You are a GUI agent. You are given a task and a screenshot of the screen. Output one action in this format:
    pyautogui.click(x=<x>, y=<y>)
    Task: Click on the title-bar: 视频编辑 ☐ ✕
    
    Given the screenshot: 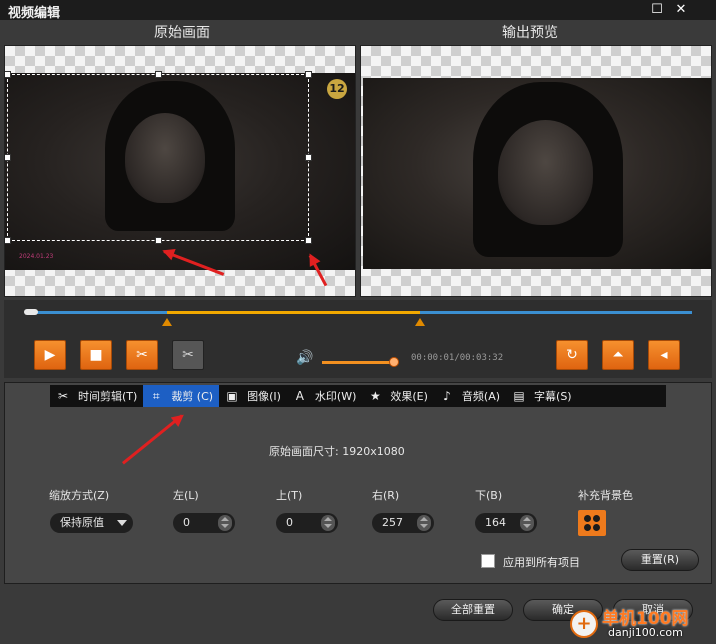 What is the action you would take?
    pyautogui.click(x=358, y=10)
    